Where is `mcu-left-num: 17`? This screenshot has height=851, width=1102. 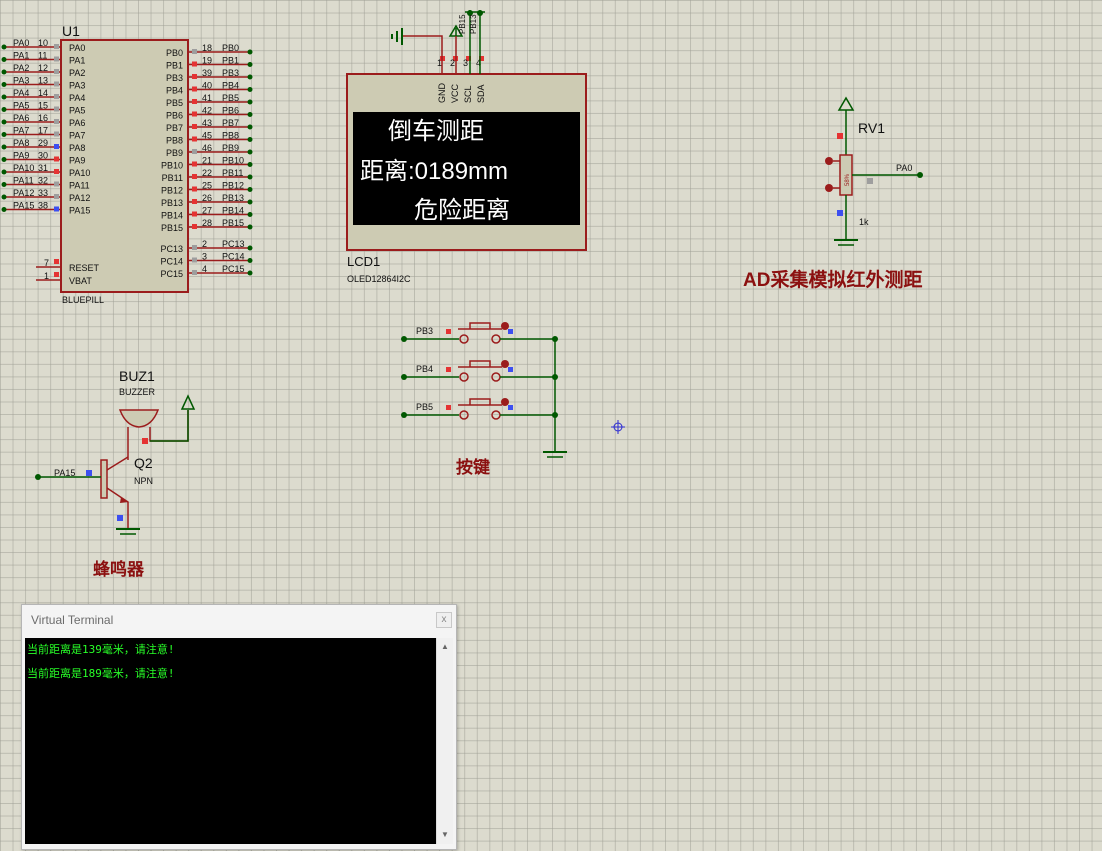 mcu-left-num: 17 is located at coordinates (43, 131).